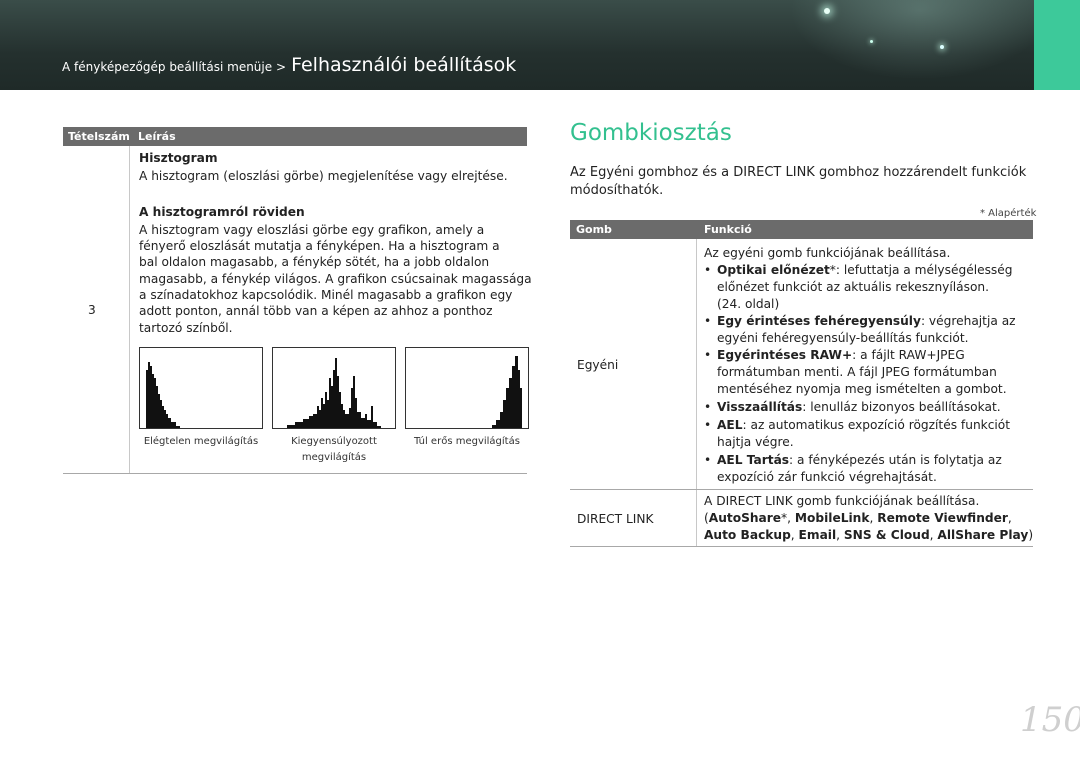 The height and width of the screenshot is (765, 1080). Describe the element at coordinates (801, 489) in the screenshot. I see `right-table-row-sep` at that location.